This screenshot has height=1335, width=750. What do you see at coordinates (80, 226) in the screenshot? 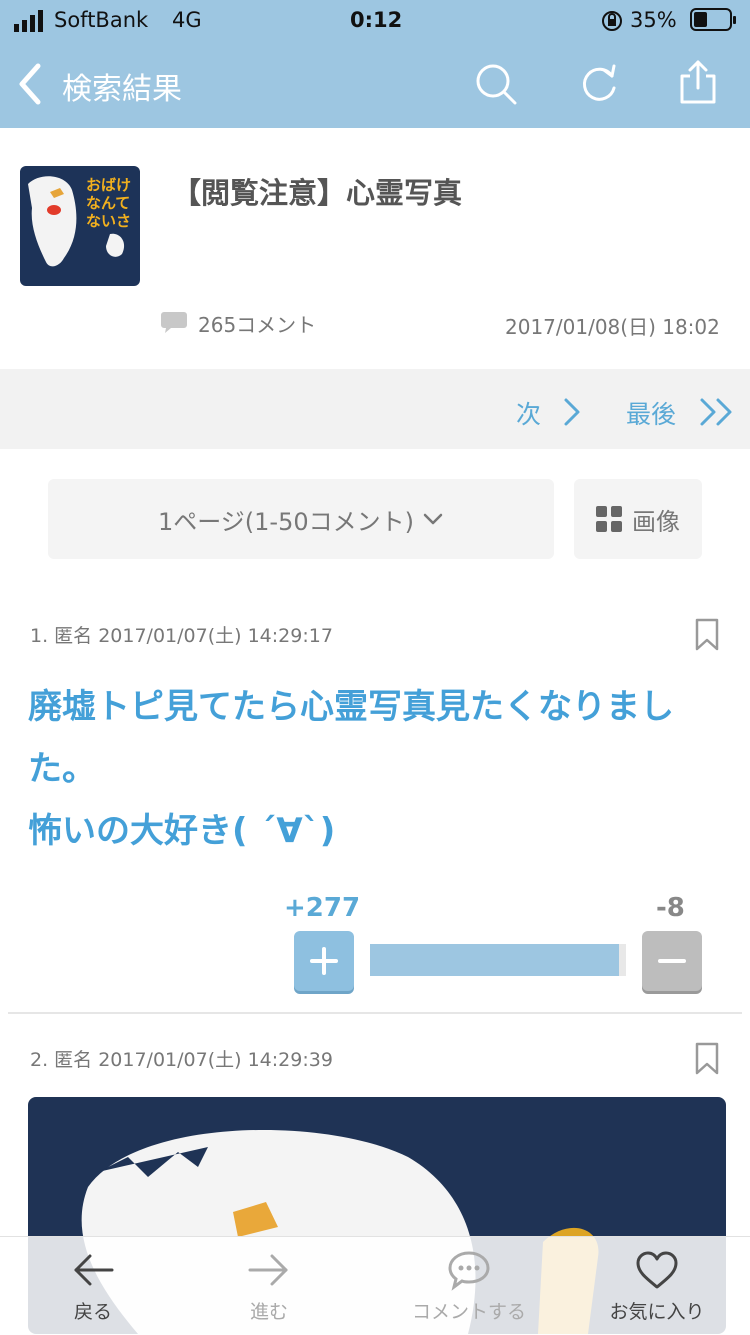
I see `topic-thumbnail: おばけなんてないさ` at bounding box center [80, 226].